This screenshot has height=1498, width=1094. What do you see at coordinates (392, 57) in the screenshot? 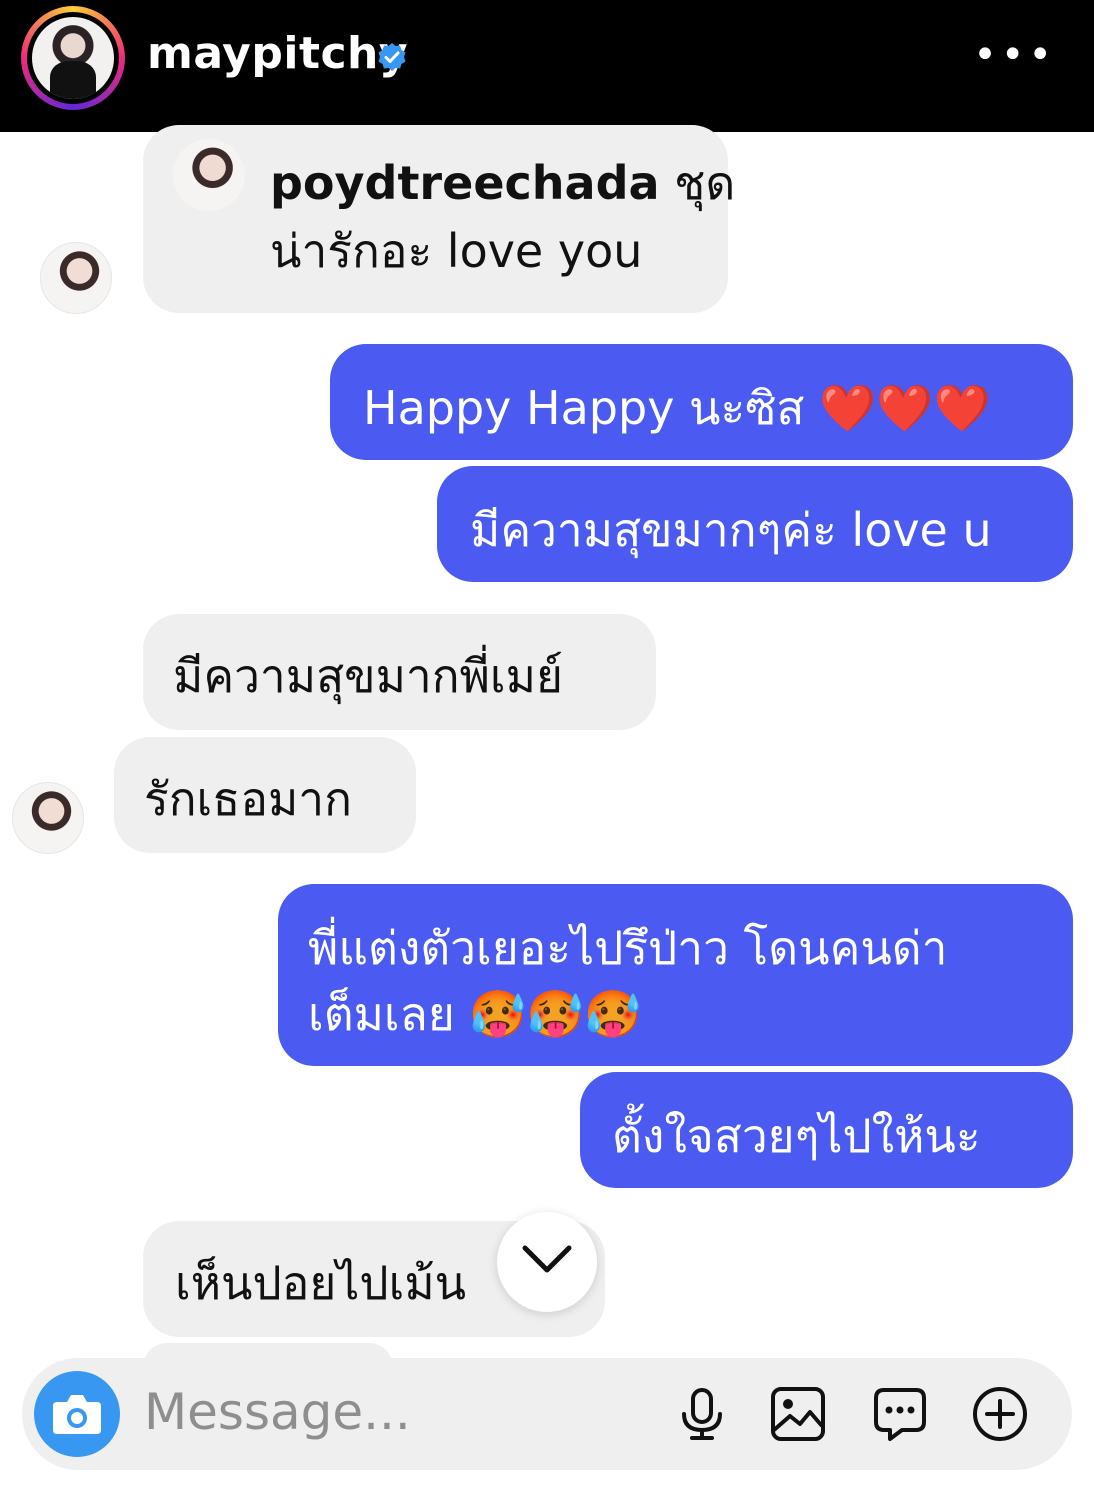
I see `verified-badge-icon` at bounding box center [392, 57].